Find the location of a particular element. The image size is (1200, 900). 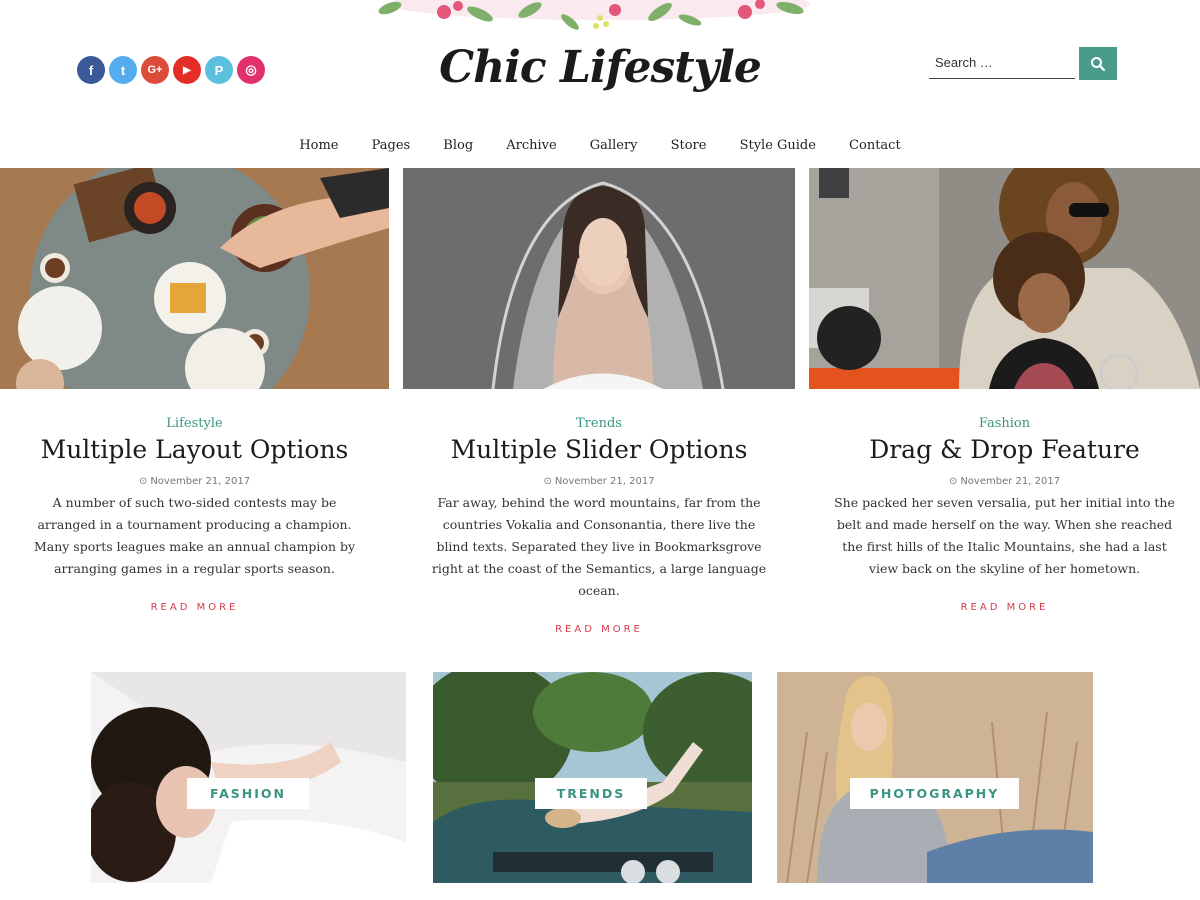

nav-item-blog: Blog is located at coordinates (458, 145).